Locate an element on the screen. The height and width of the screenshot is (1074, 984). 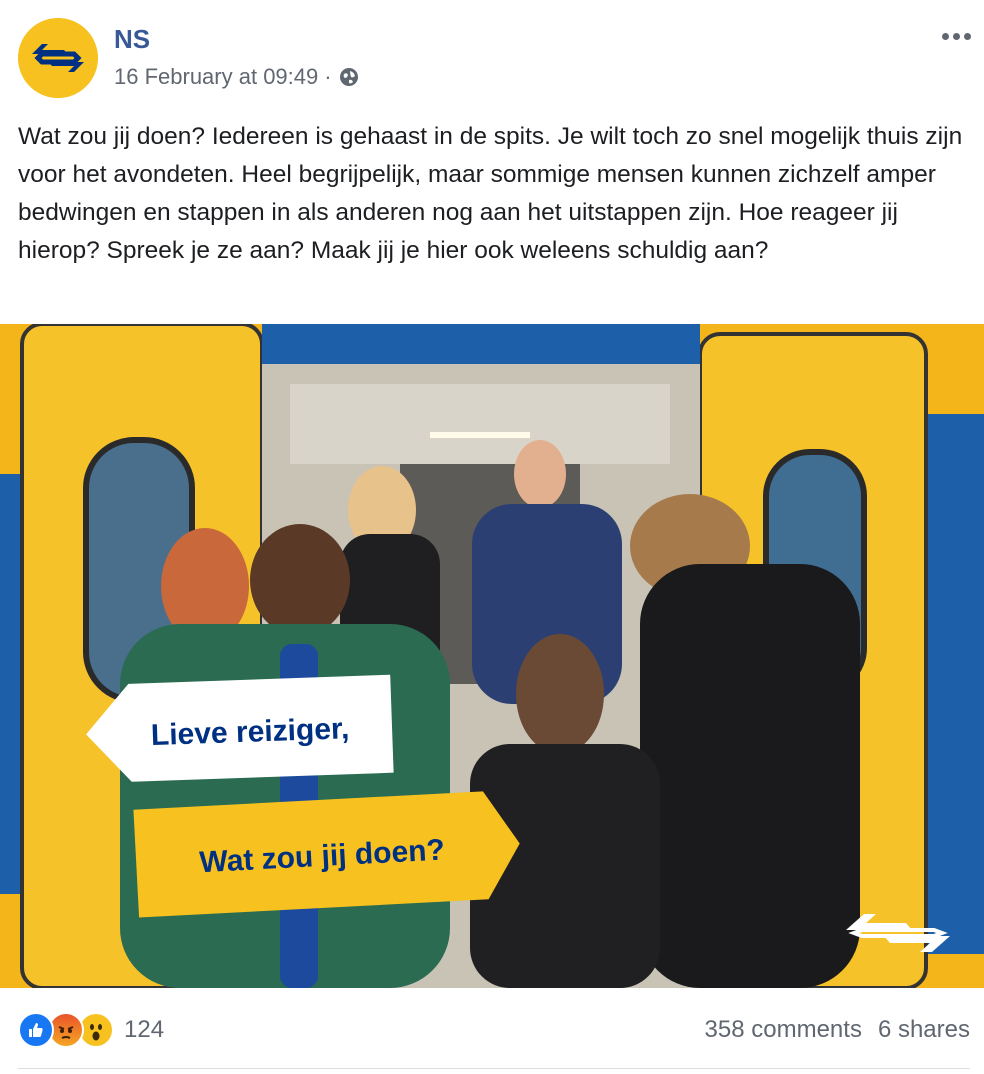
post-header: NS 16 February at 09:49 · is located at coordinates (494, 58).